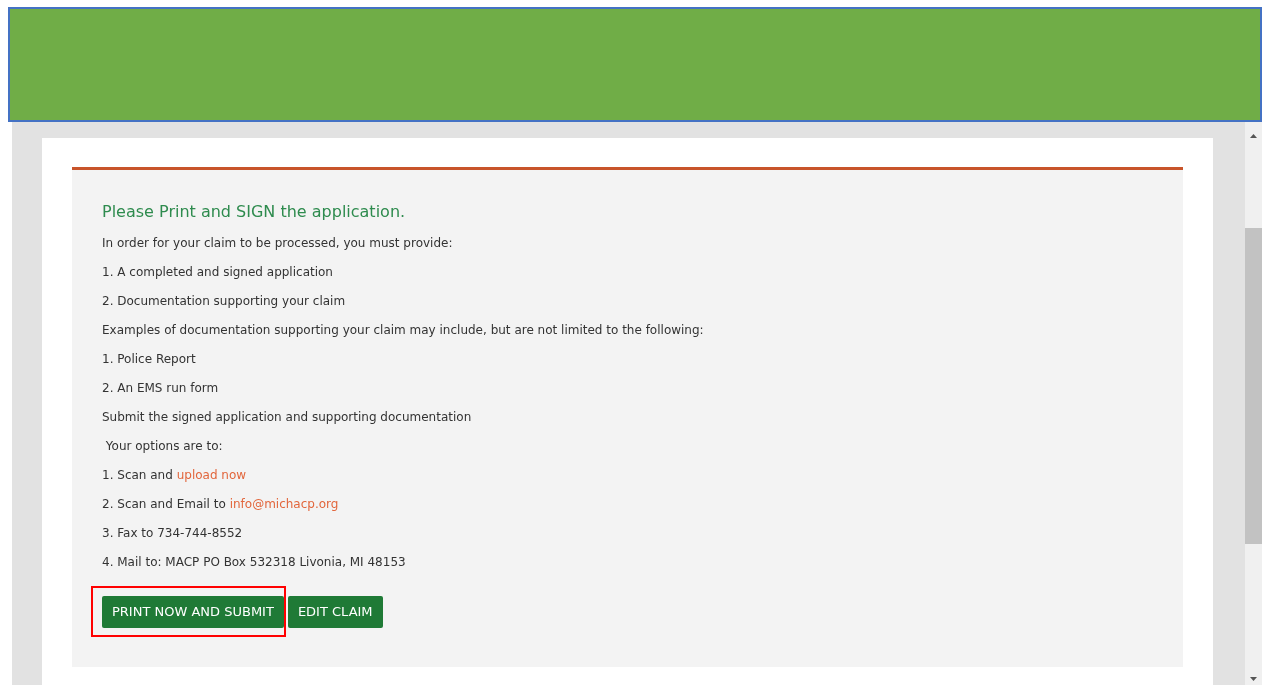 This screenshot has height=685, width=1263. What do you see at coordinates (220, 504) in the screenshot?
I see `instruction-text: 2. Scan and Email to info@michacp.org` at bounding box center [220, 504].